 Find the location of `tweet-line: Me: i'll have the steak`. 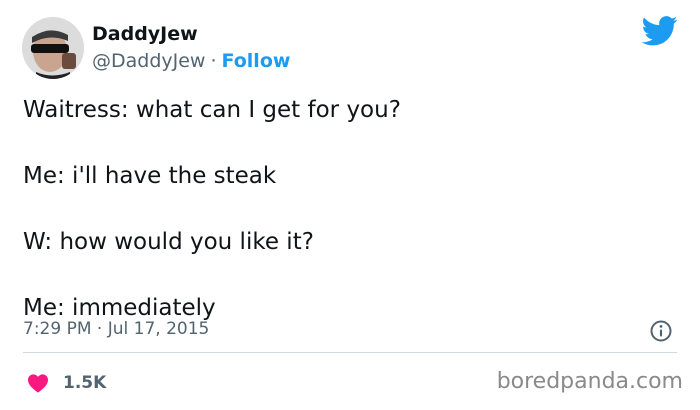

tweet-line: Me: i'll have the steak is located at coordinates (150, 176).